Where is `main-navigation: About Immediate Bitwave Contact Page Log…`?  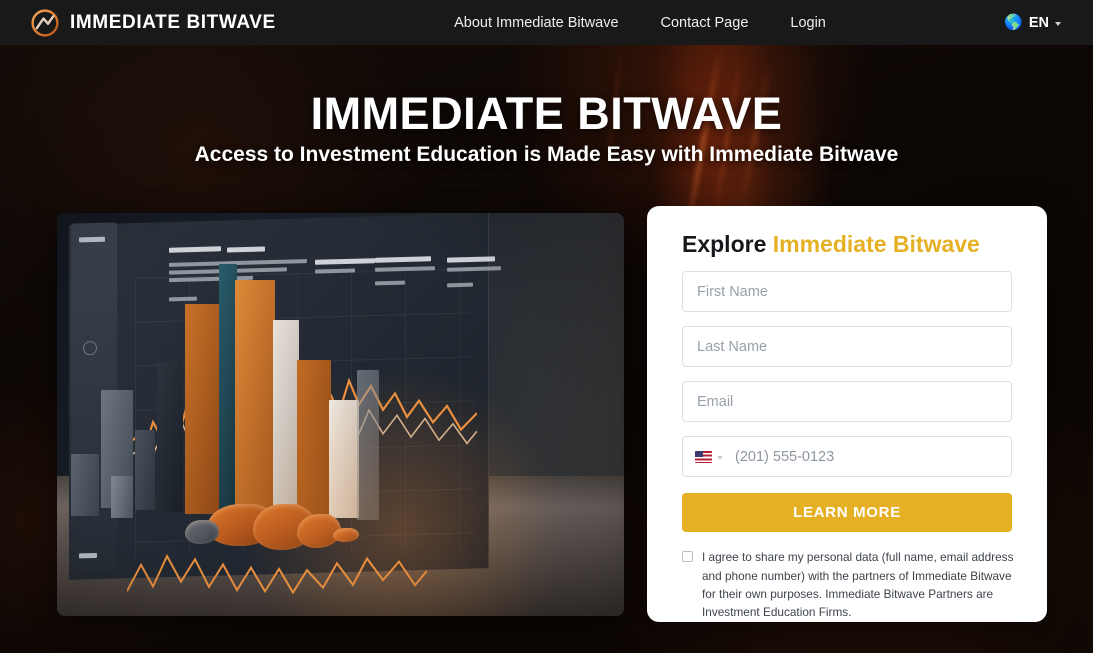 main-navigation: About Immediate Bitwave Contact Page Log… is located at coordinates (640, 23).